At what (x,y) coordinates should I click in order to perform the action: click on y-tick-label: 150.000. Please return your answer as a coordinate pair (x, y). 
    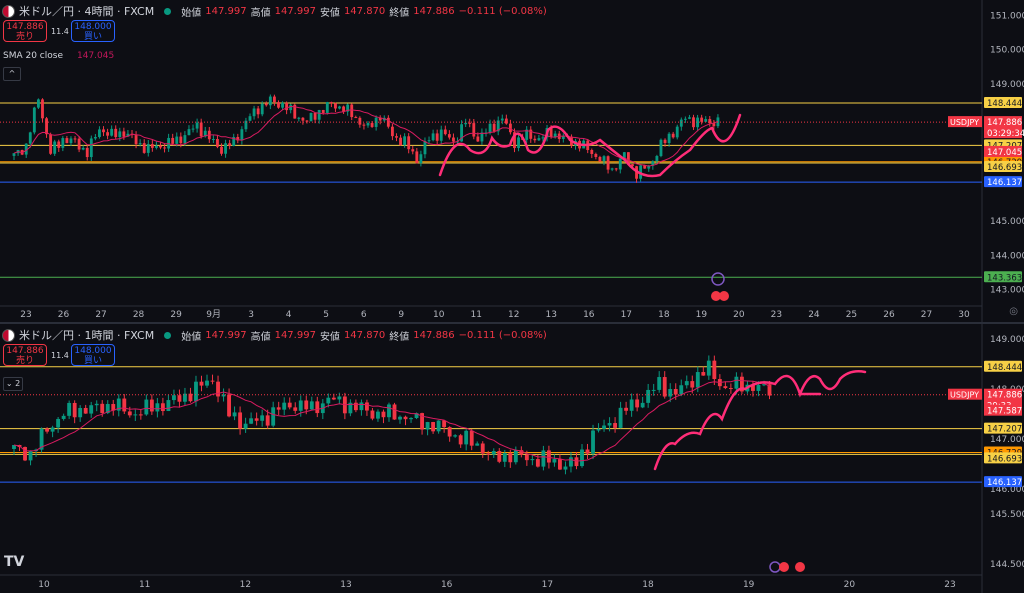
    Looking at the image, I should click on (1007, 51).